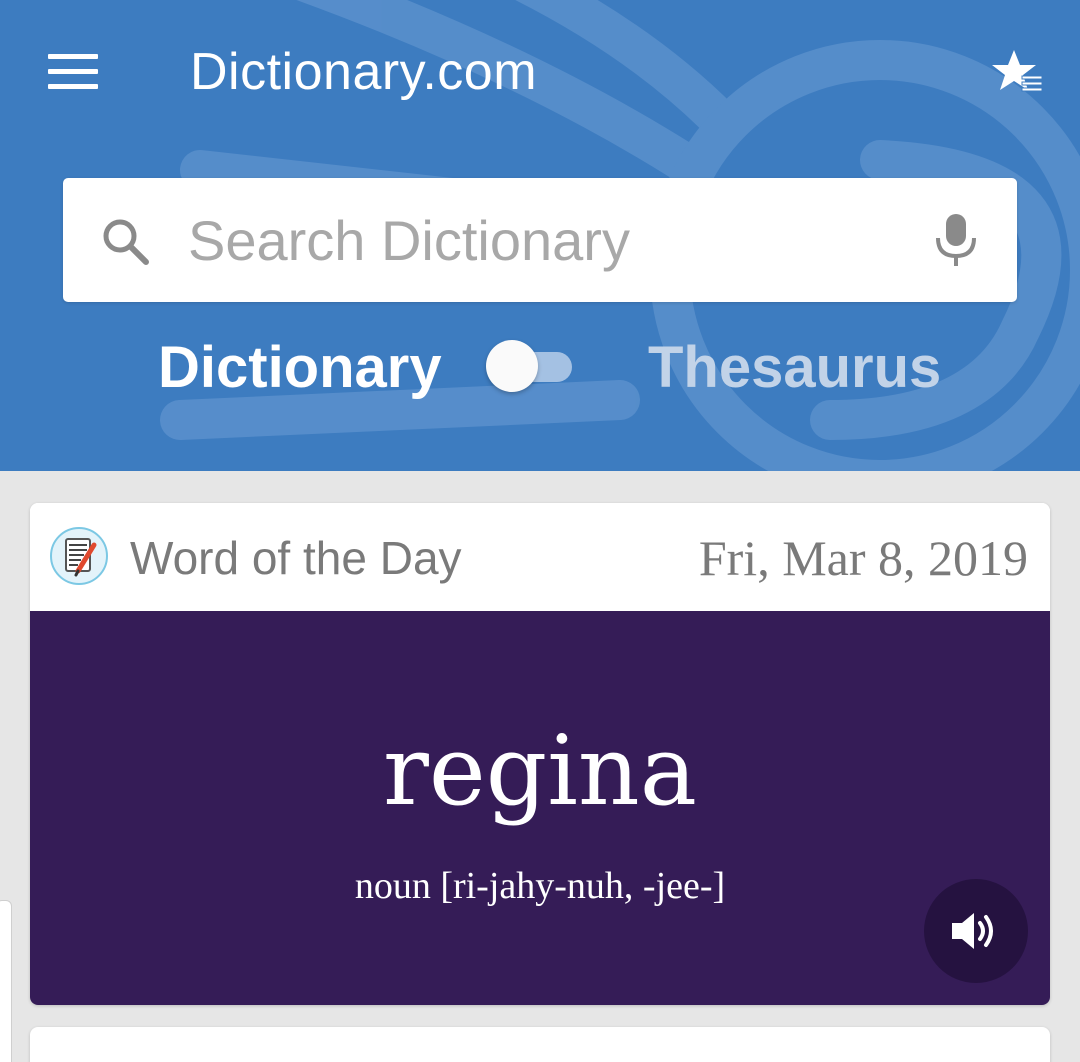 The width and height of the screenshot is (1080, 1062). I want to click on search-icon, so click(126, 242).